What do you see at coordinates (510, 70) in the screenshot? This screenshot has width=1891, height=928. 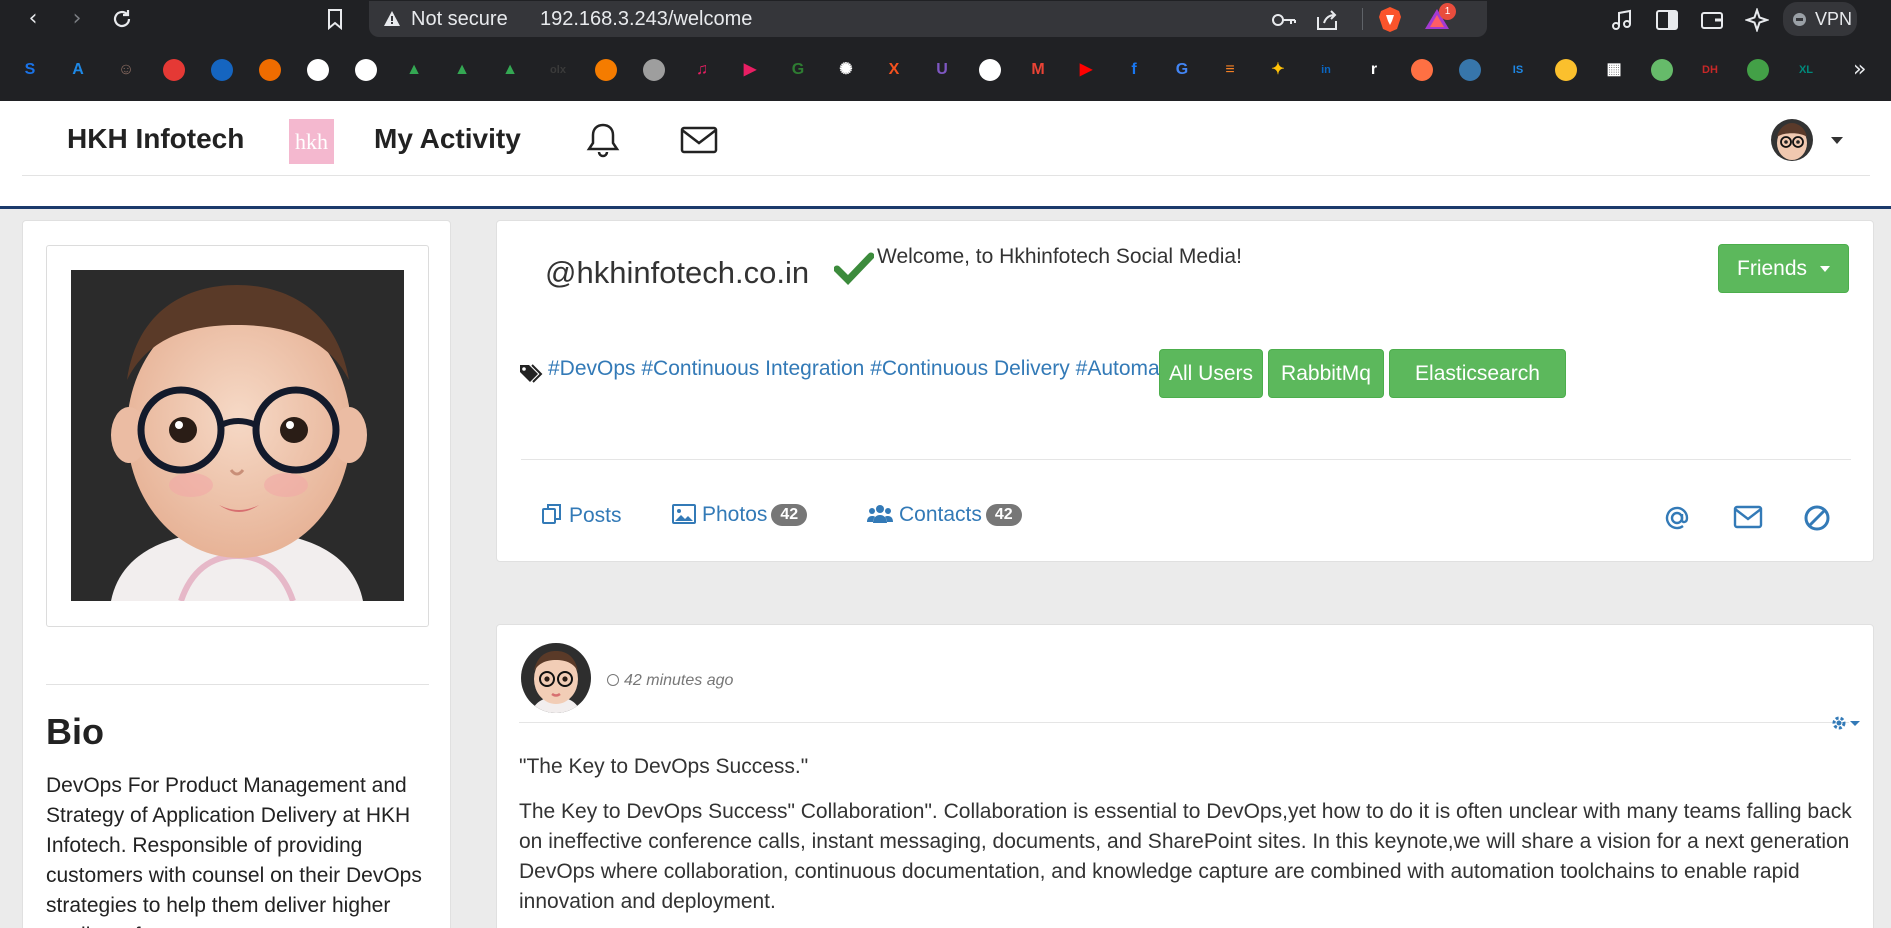 I see `bookmark-drive-3-icon: ▲` at bounding box center [510, 70].